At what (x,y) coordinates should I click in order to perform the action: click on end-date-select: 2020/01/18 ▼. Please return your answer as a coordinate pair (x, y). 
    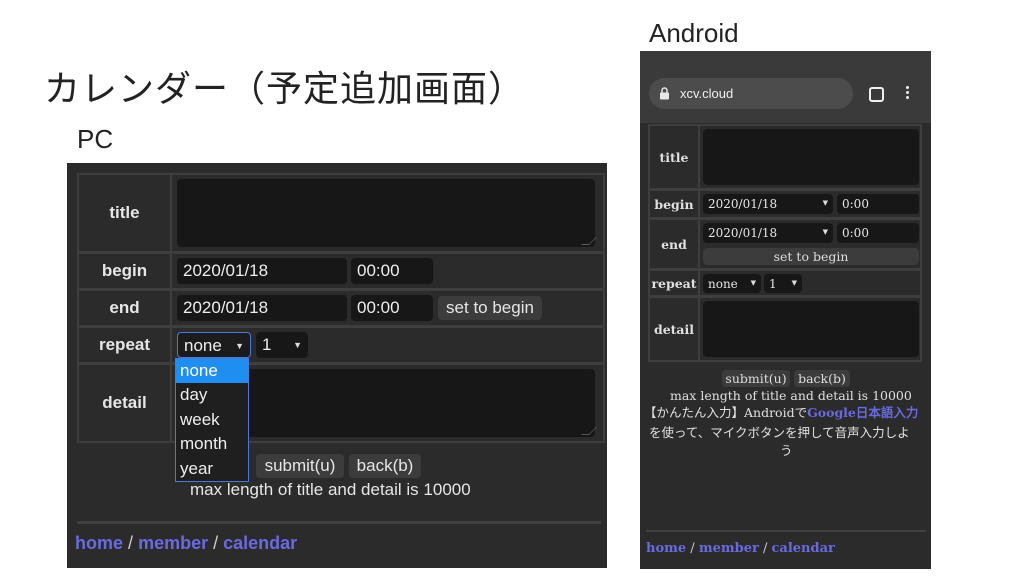
    Looking at the image, I should click on (768, 233).